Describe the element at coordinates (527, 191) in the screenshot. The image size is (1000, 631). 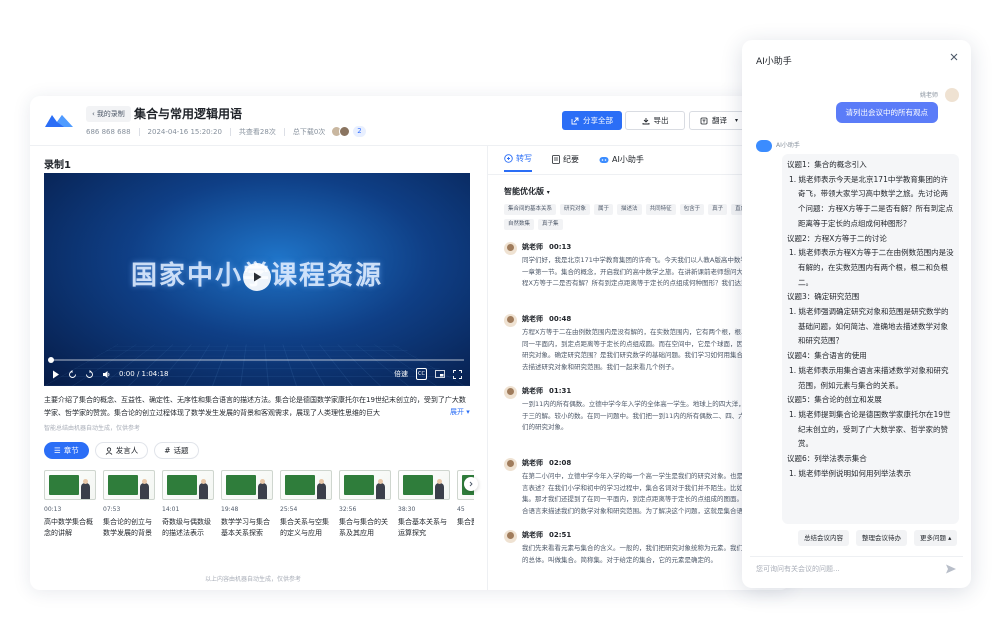
I see `smart-version-dropdown: 智能优化版 ▾` at that location.